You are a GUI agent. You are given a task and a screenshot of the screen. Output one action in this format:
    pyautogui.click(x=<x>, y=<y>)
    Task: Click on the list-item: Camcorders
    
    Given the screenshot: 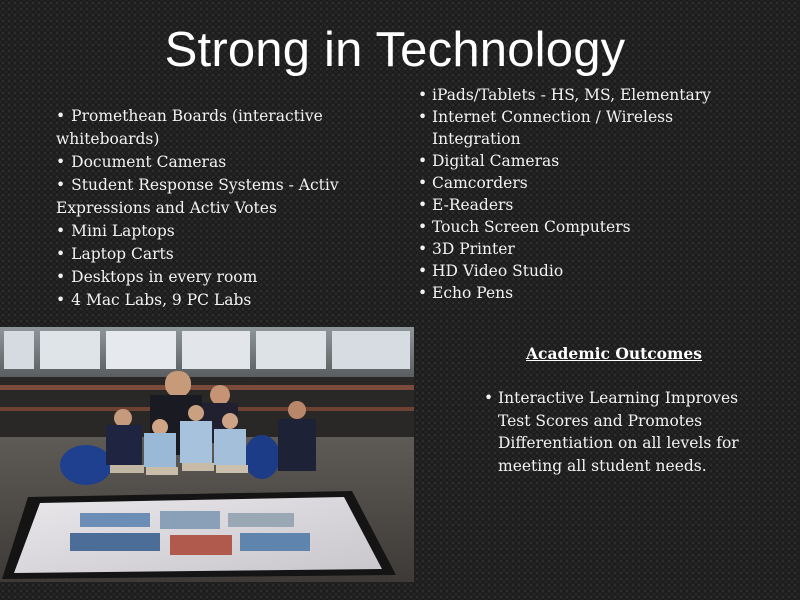 What is the action you would take?
    pyautogui.click(x=583, y=183)
    